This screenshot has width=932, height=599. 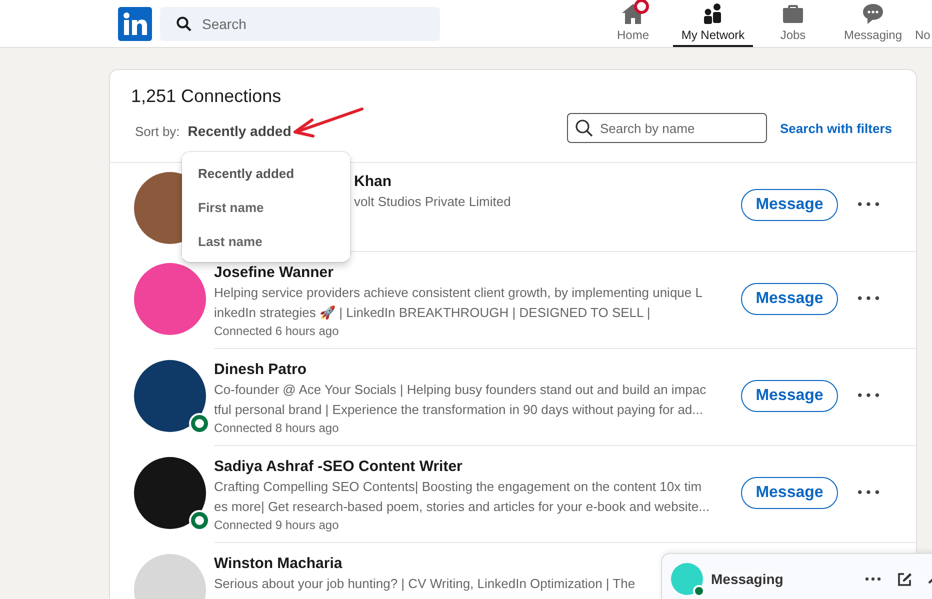 What do you see at coordinates (713, 23) in the screenshot?
I see `nav-tab: My Network` at bounding box center [713, 23].